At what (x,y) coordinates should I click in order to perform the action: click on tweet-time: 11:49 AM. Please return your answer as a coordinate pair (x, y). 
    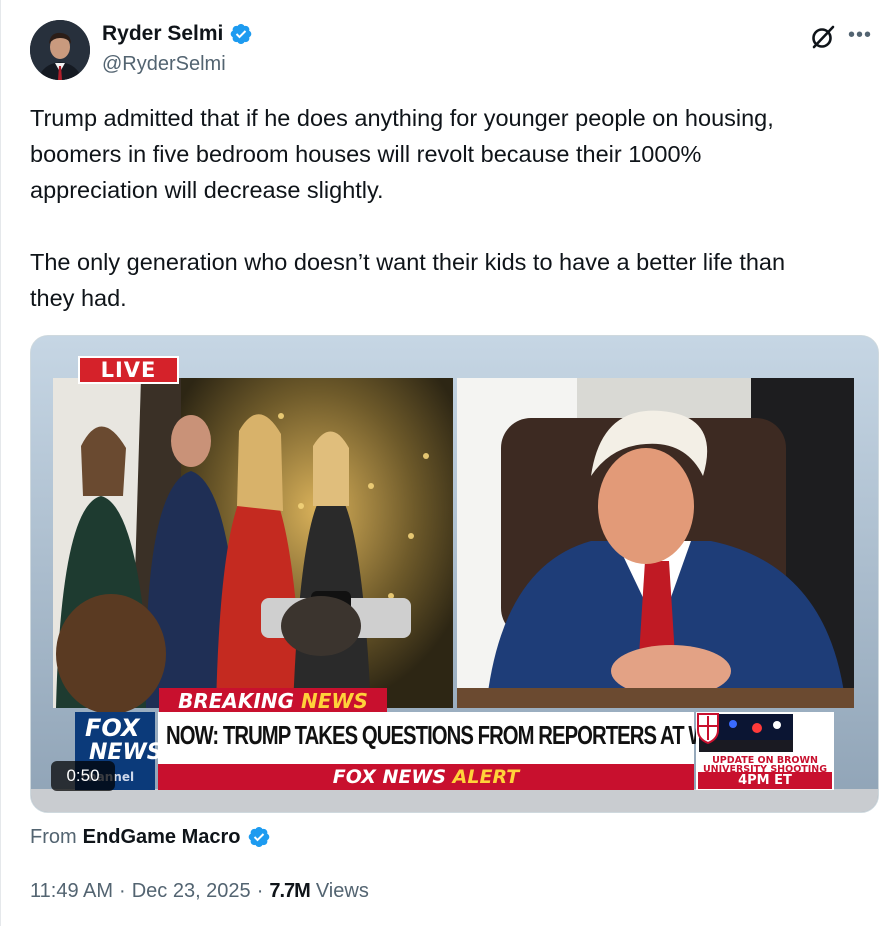
    Looking at the image, I should click on (71, 891).